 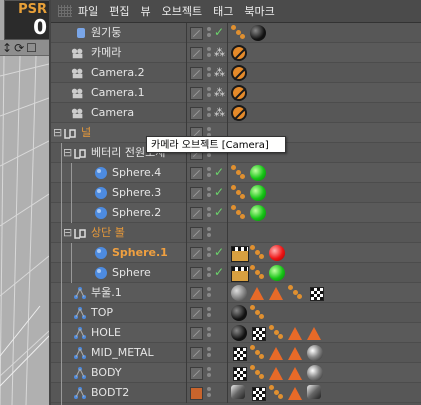 What do you see at coordinates (110, 393) in the screenshot?
I see `object-name: BODT2` at bounding box center [110, 393].